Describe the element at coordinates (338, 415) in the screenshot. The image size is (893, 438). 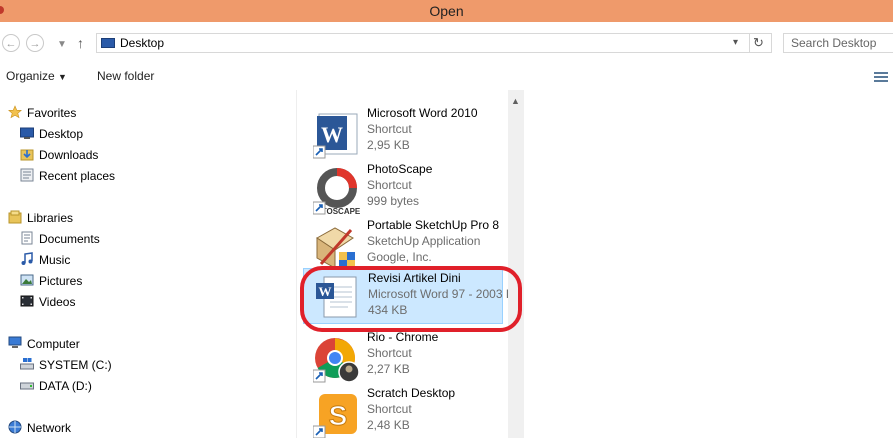
I see `svg-text: S` at that location.